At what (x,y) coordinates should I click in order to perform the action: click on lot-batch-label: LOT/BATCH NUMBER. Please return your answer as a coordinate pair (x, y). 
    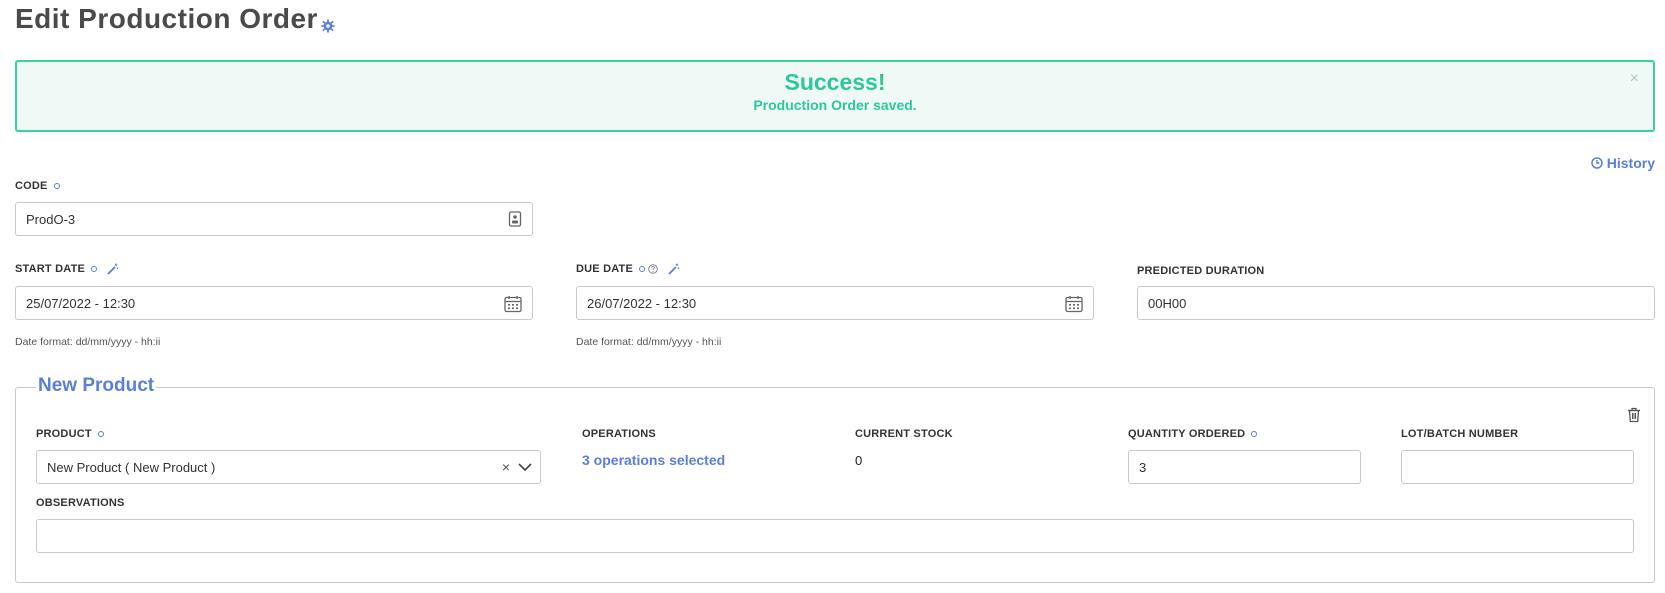
    Looking at the image, I should click on (1459, 434).